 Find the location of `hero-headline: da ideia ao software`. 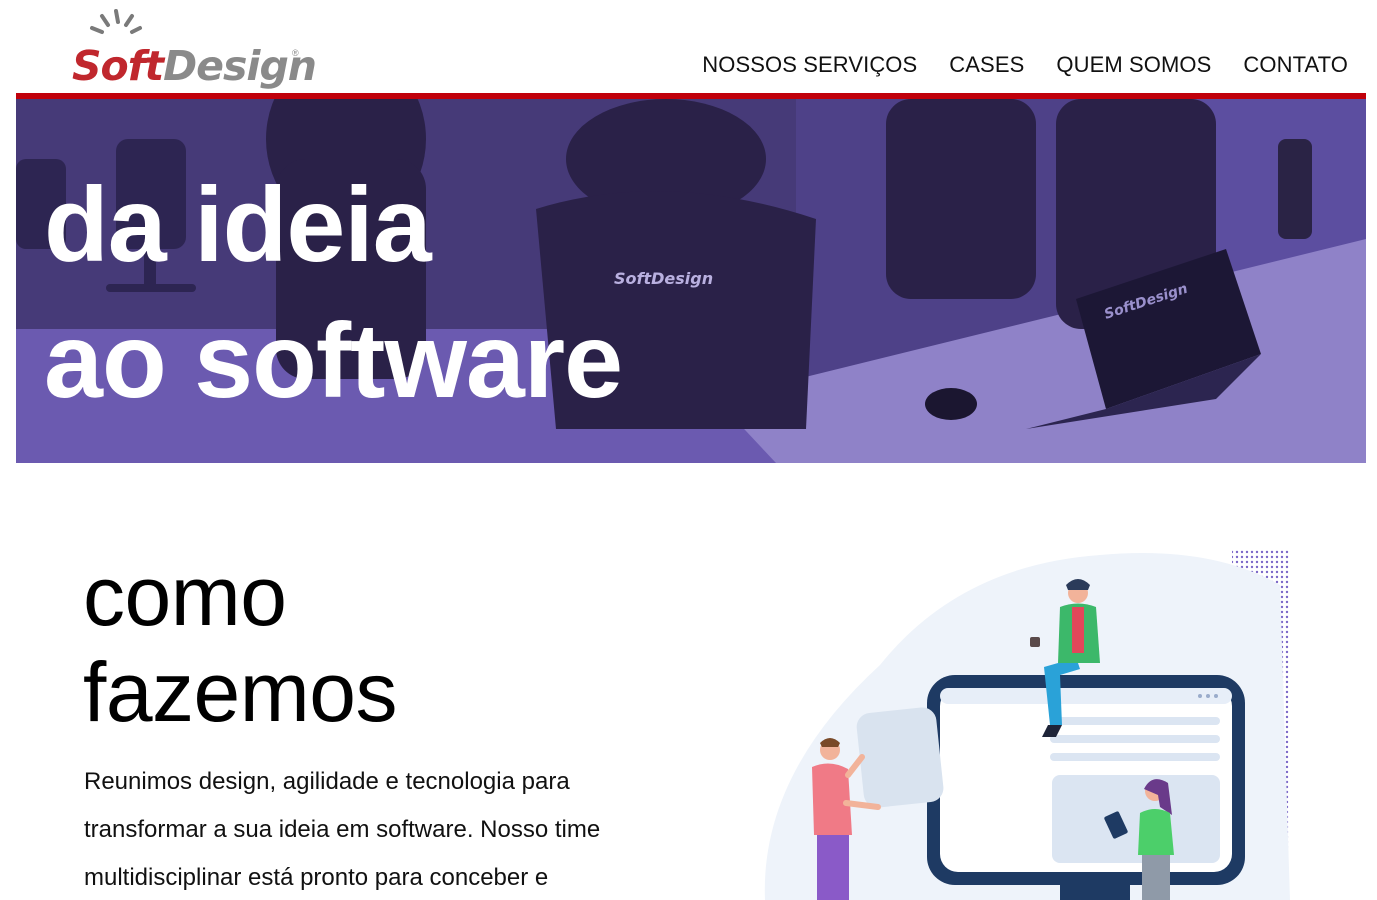

hero-headline: da ideia ao software is located at coordinates (333, 293).